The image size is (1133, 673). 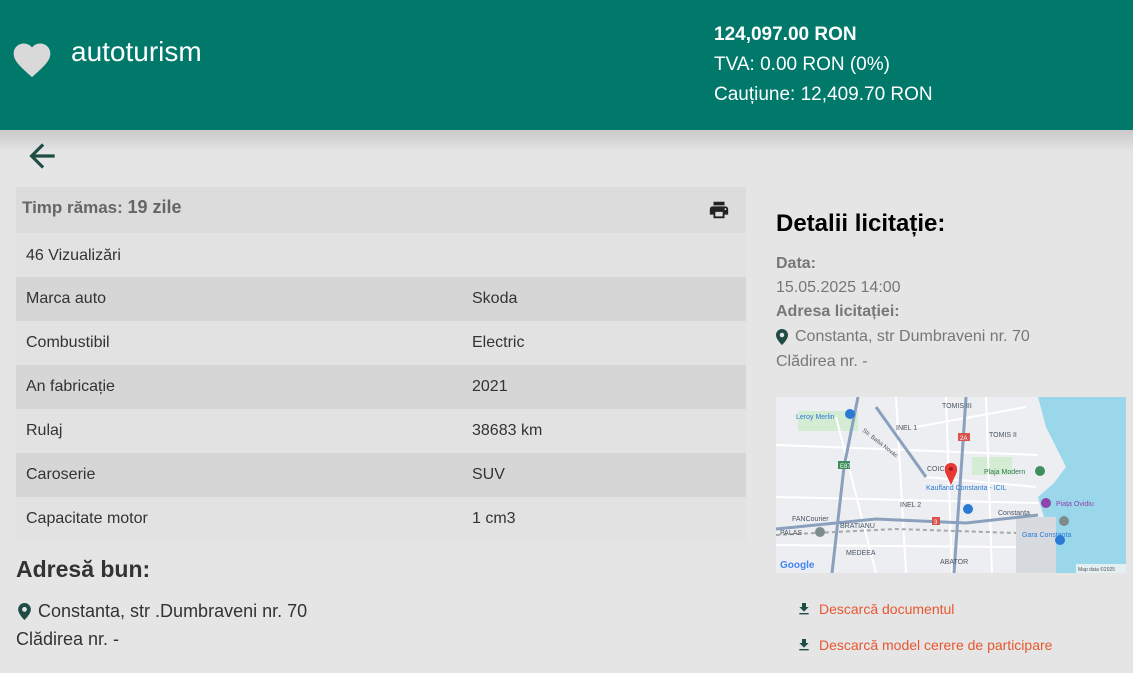 I want to click on map-label: INEL 1, so click(x=906, y=428).